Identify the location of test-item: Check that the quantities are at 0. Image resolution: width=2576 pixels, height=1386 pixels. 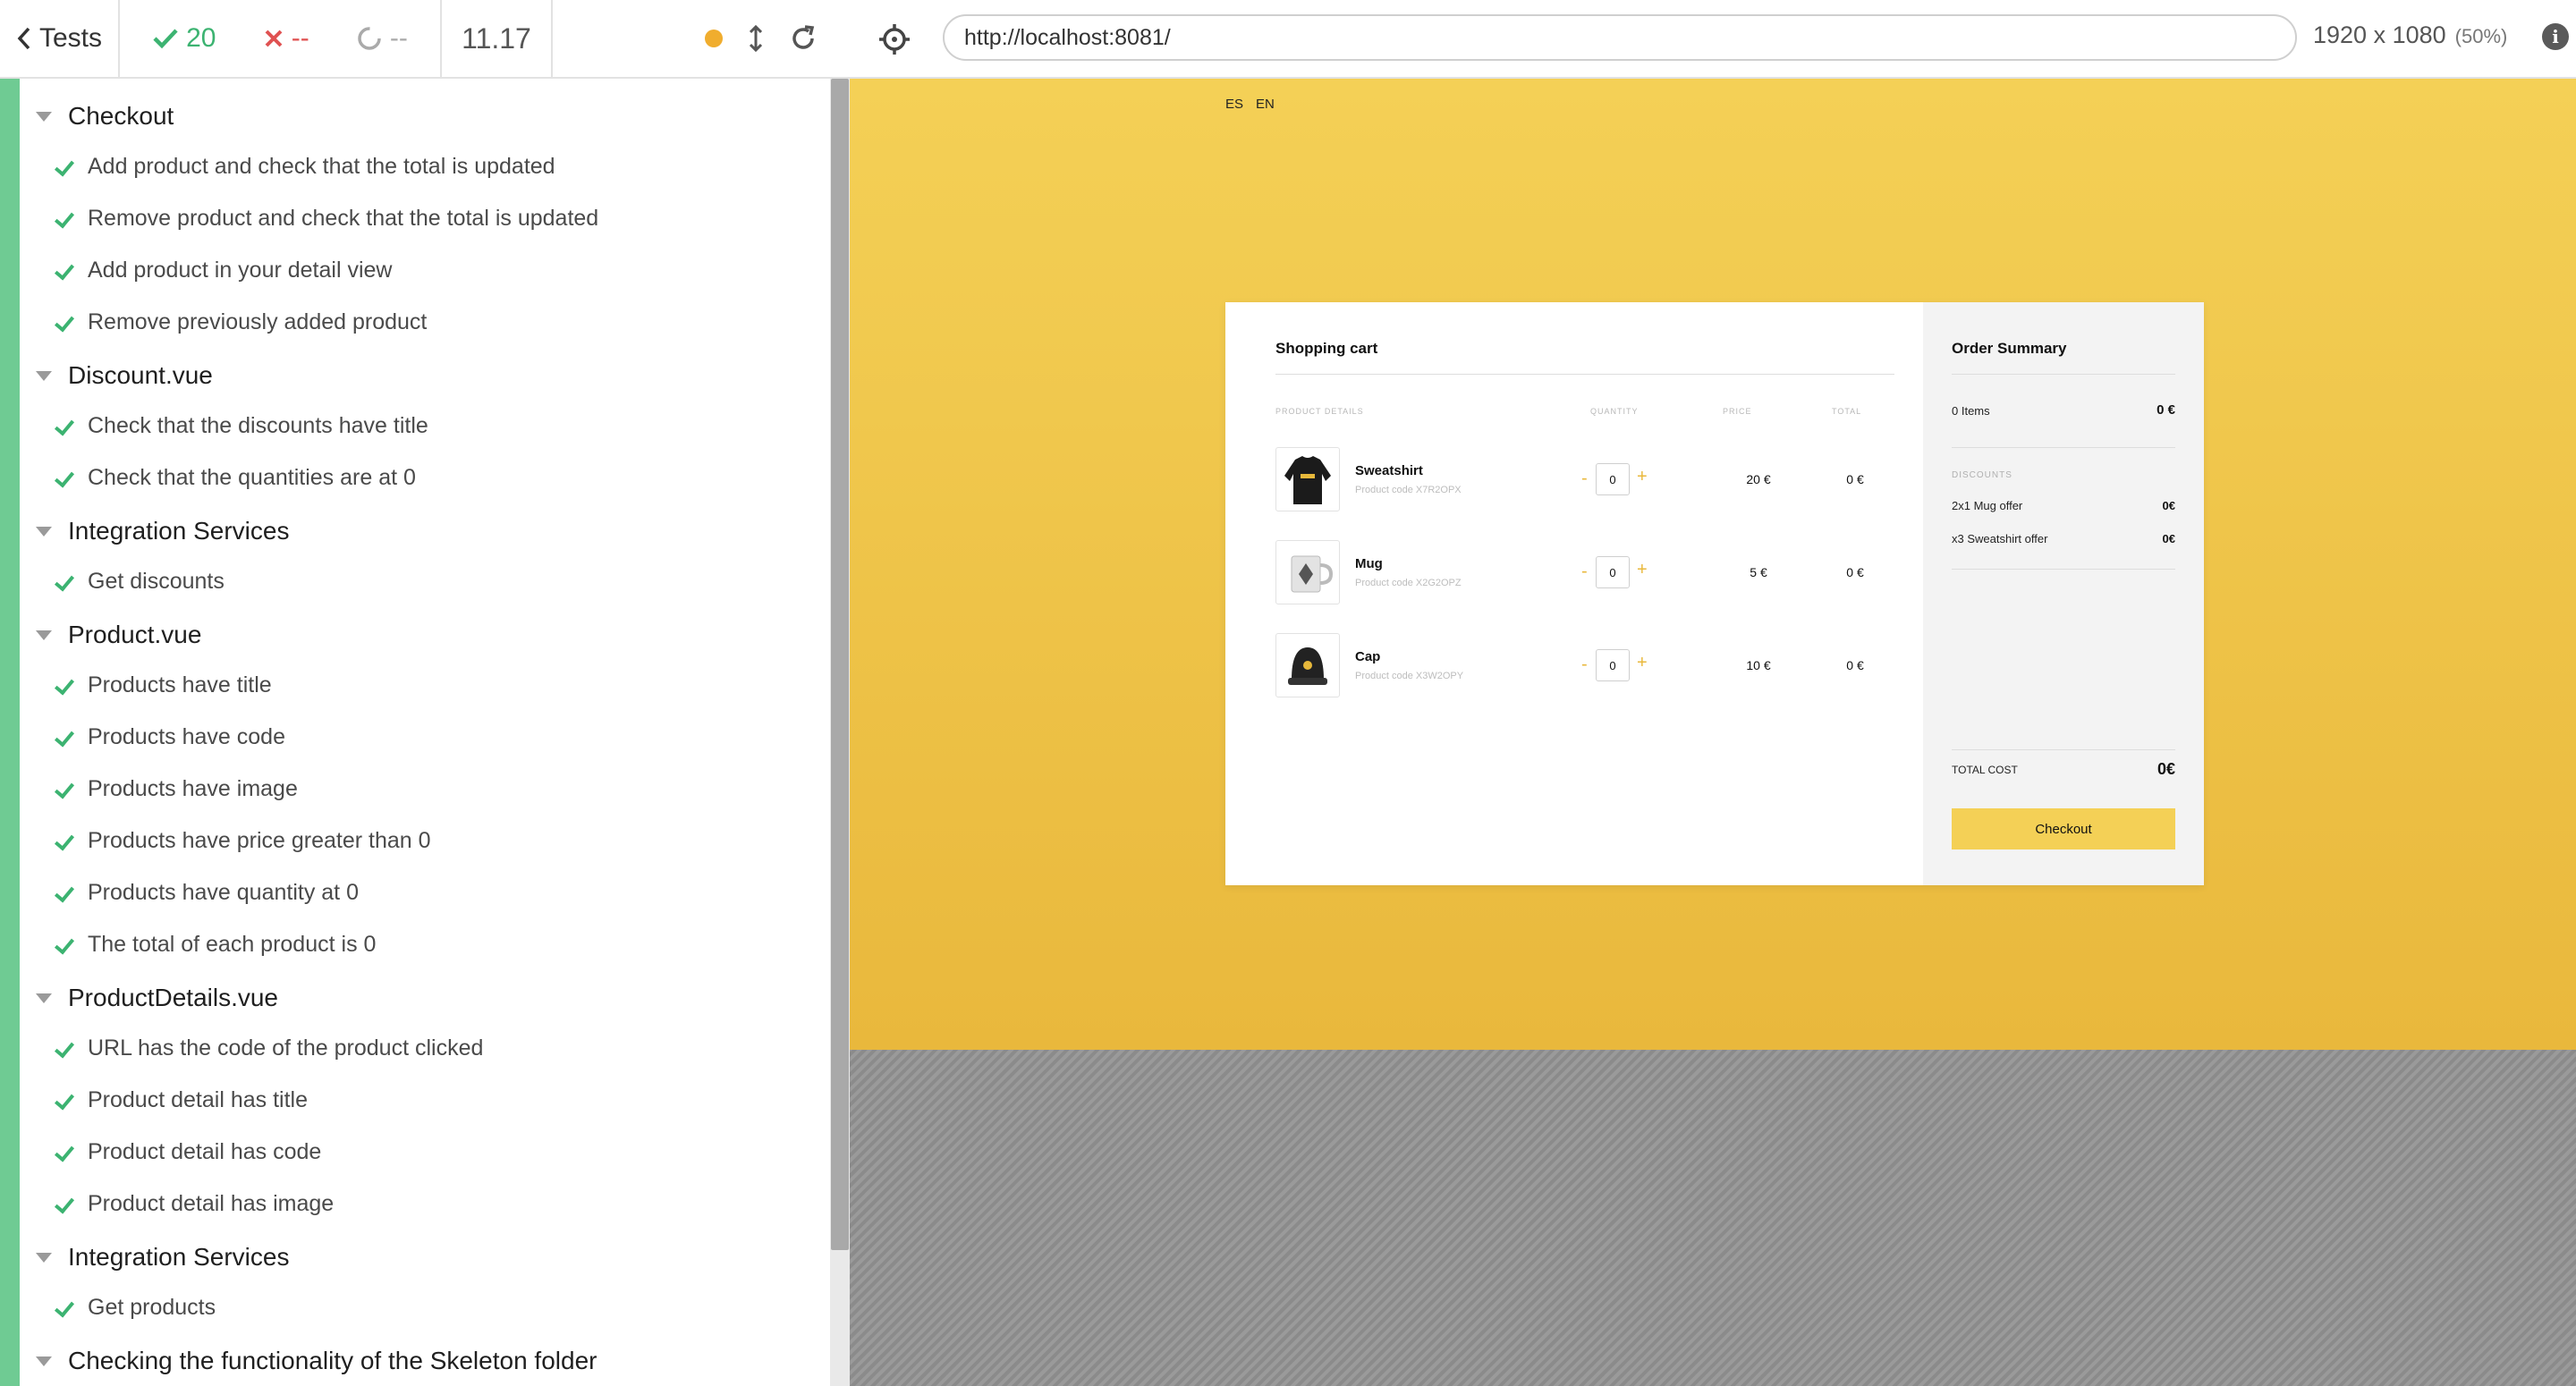
(235, 478).